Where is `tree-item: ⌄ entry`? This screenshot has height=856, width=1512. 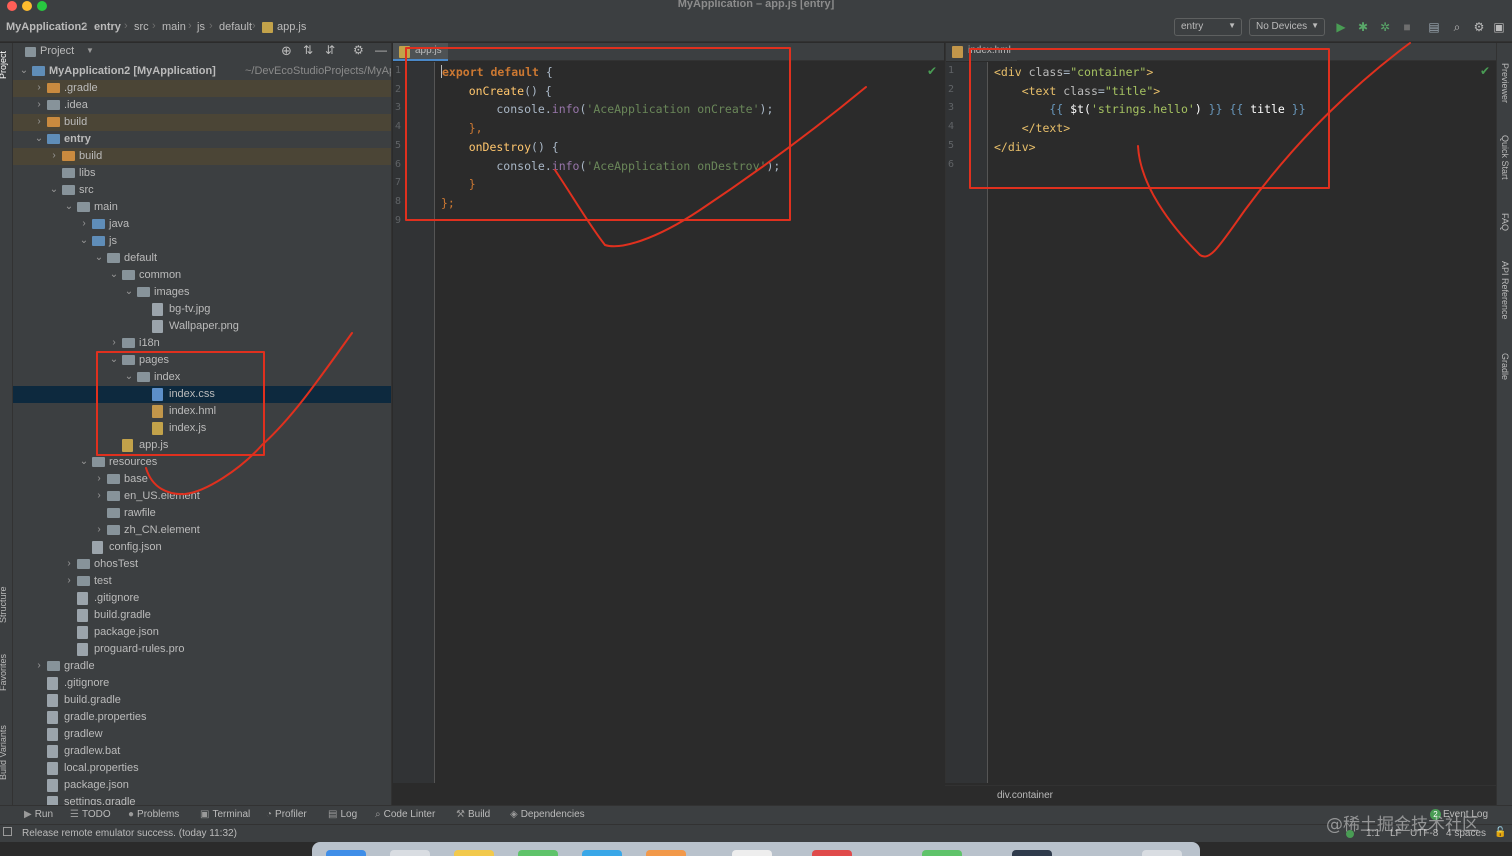 tree-item: ⌄ entry is located at coordinates (202, 139).